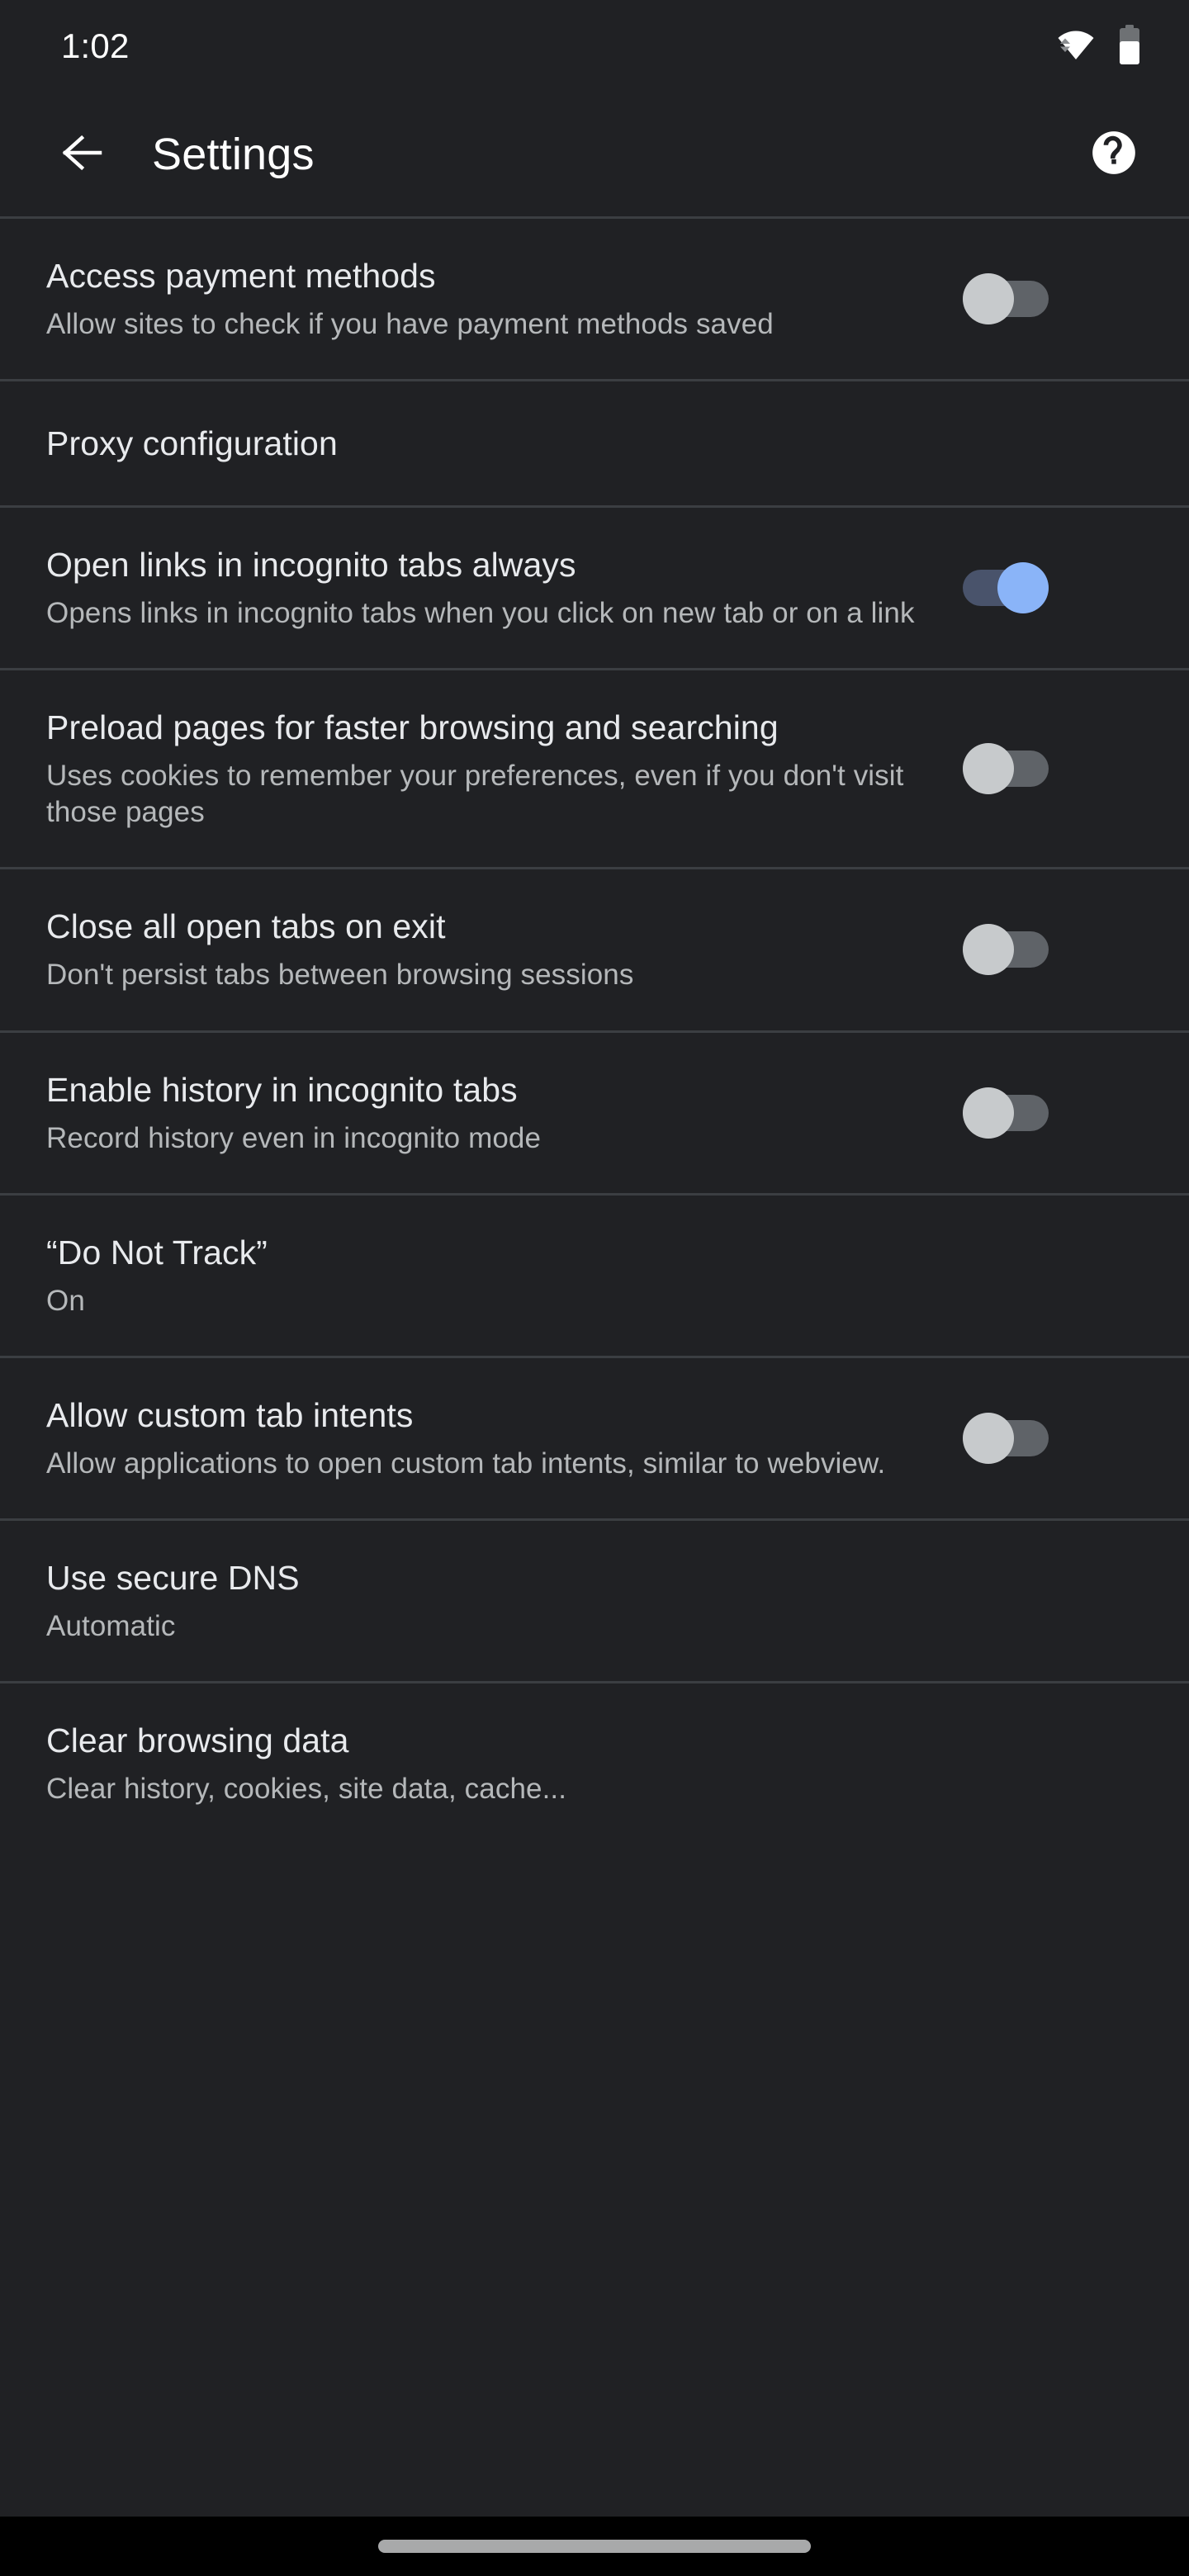  I want to click on row-title: “Do Not Track”, so click(157, 1252).